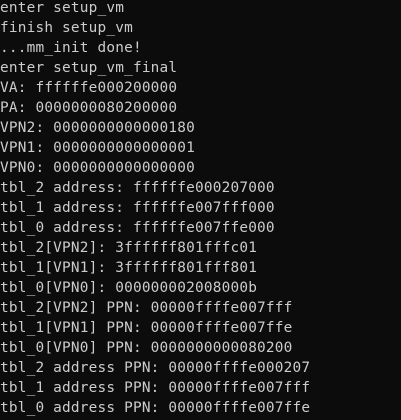 The image size is (401, 420). I want to click on output-line: enter setup_vm_final, so click(89, 68).